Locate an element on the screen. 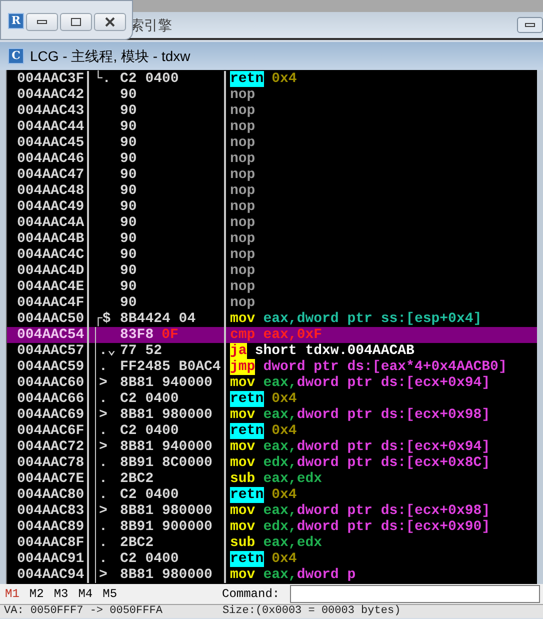  flow-mark: └. is located at coordinates (102, 79).